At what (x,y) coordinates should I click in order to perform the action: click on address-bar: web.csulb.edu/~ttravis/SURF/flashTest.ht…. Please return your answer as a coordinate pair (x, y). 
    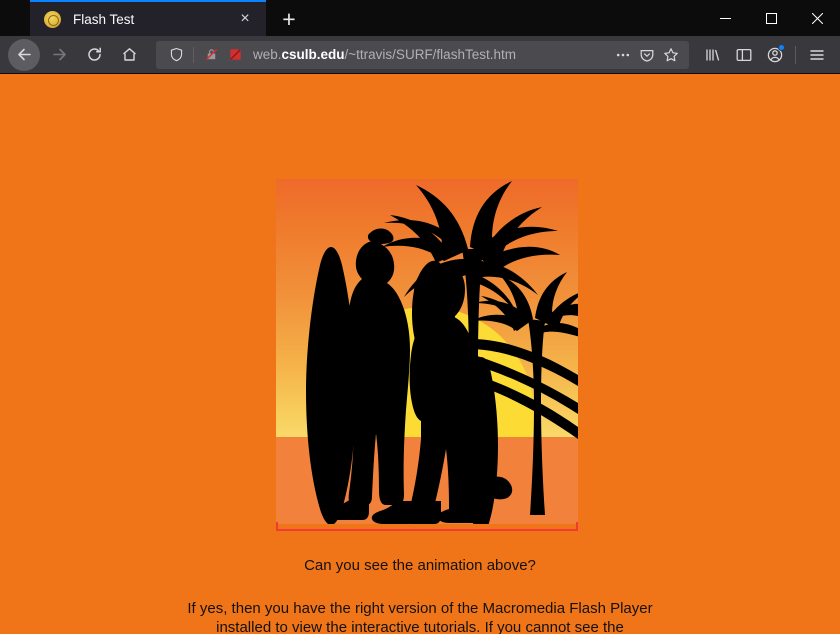
    Looking at the image, I should click on (422, 54).